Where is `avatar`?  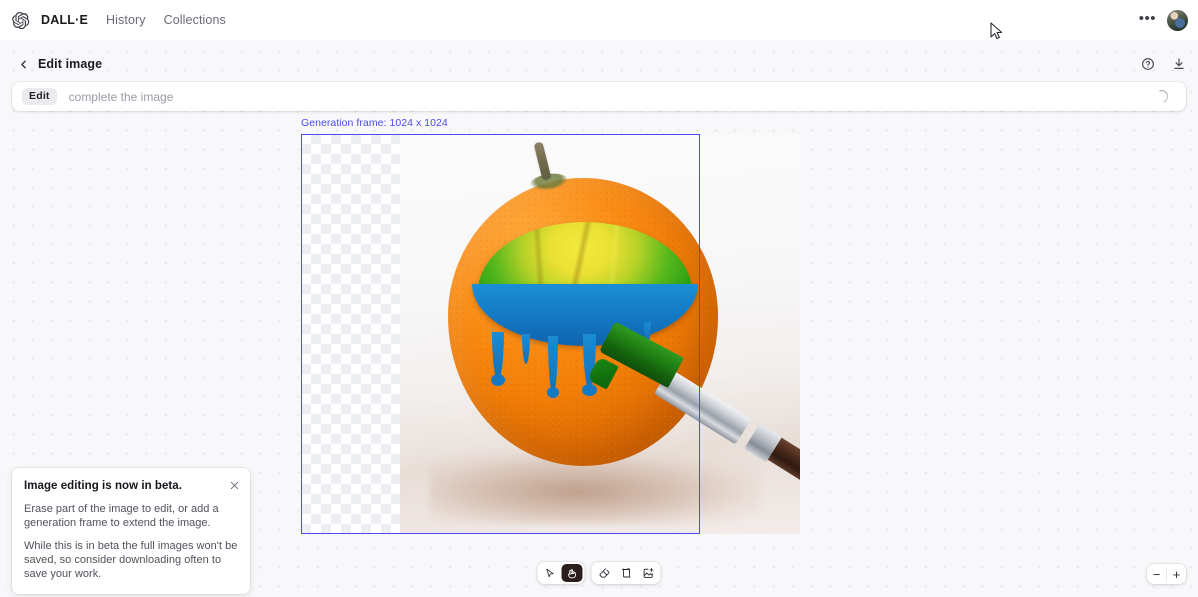 avatar is located at coordinates (1177, 20).